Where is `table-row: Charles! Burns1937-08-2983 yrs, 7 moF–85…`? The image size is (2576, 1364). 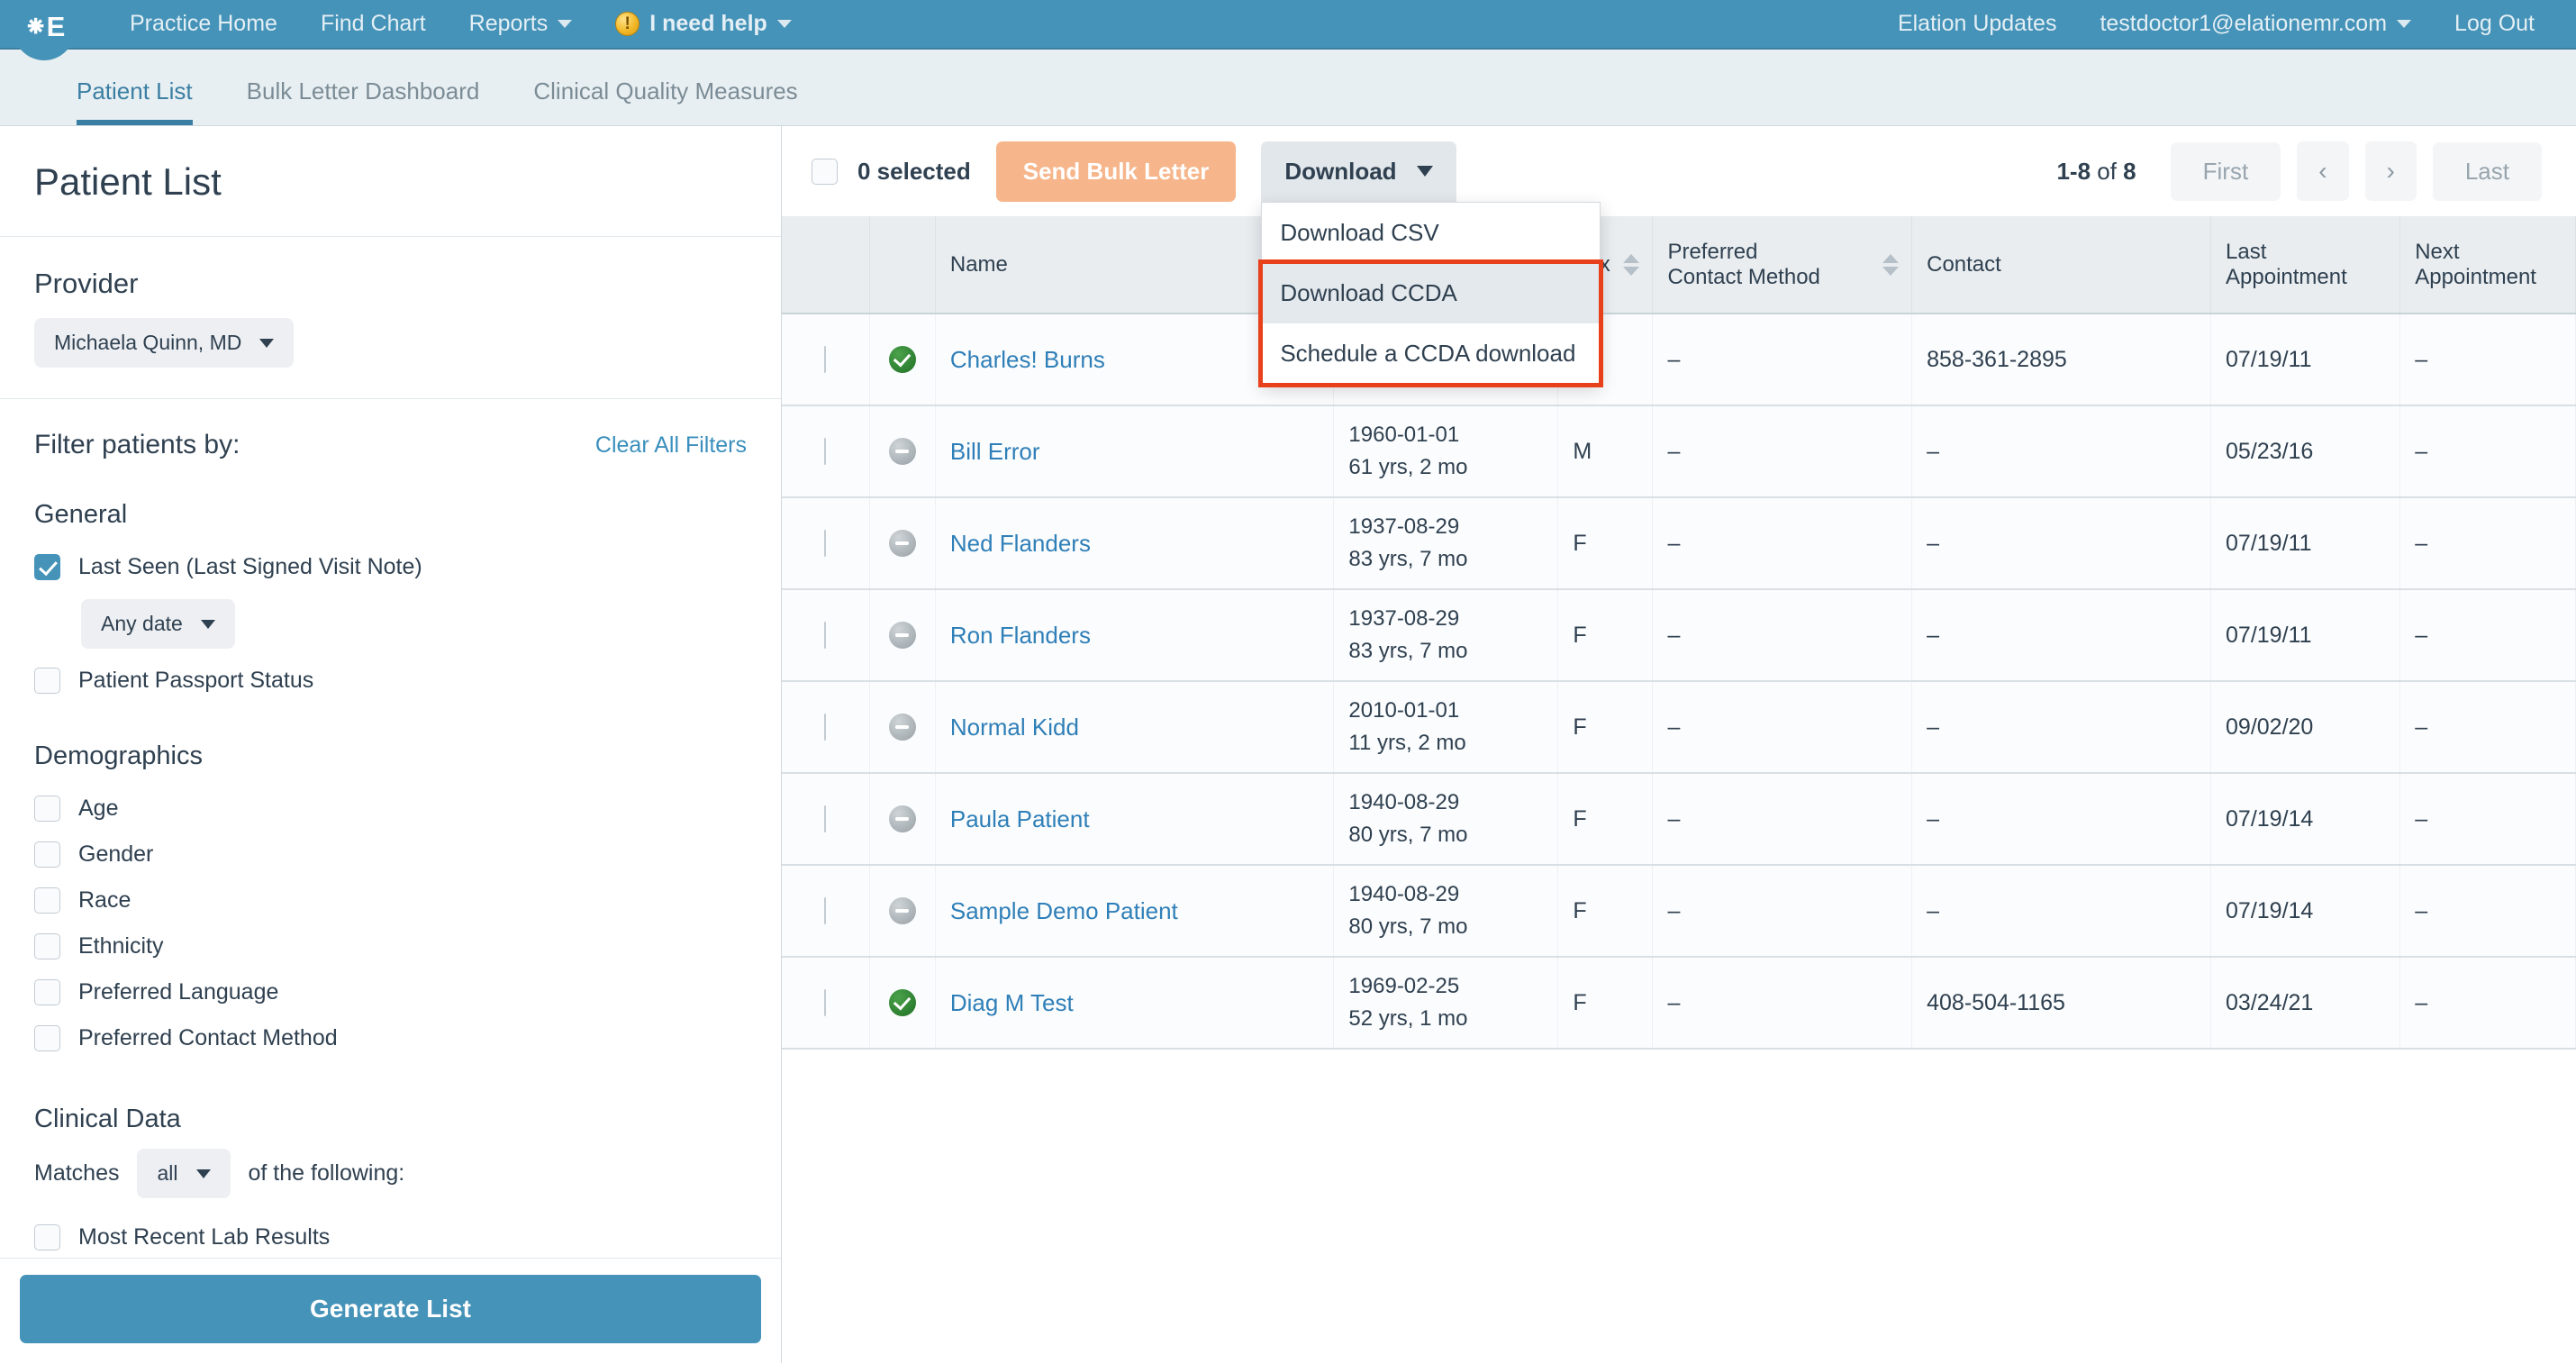 table-row: Charles! Burns1937-08-2983 yrs, 7 moF–85… is located at coordinates (1679, 360).